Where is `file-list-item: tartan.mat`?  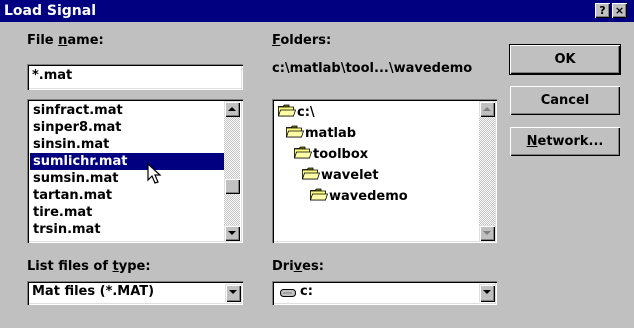 file-list-item: tartan.mat is located at coordinates (127, 195).